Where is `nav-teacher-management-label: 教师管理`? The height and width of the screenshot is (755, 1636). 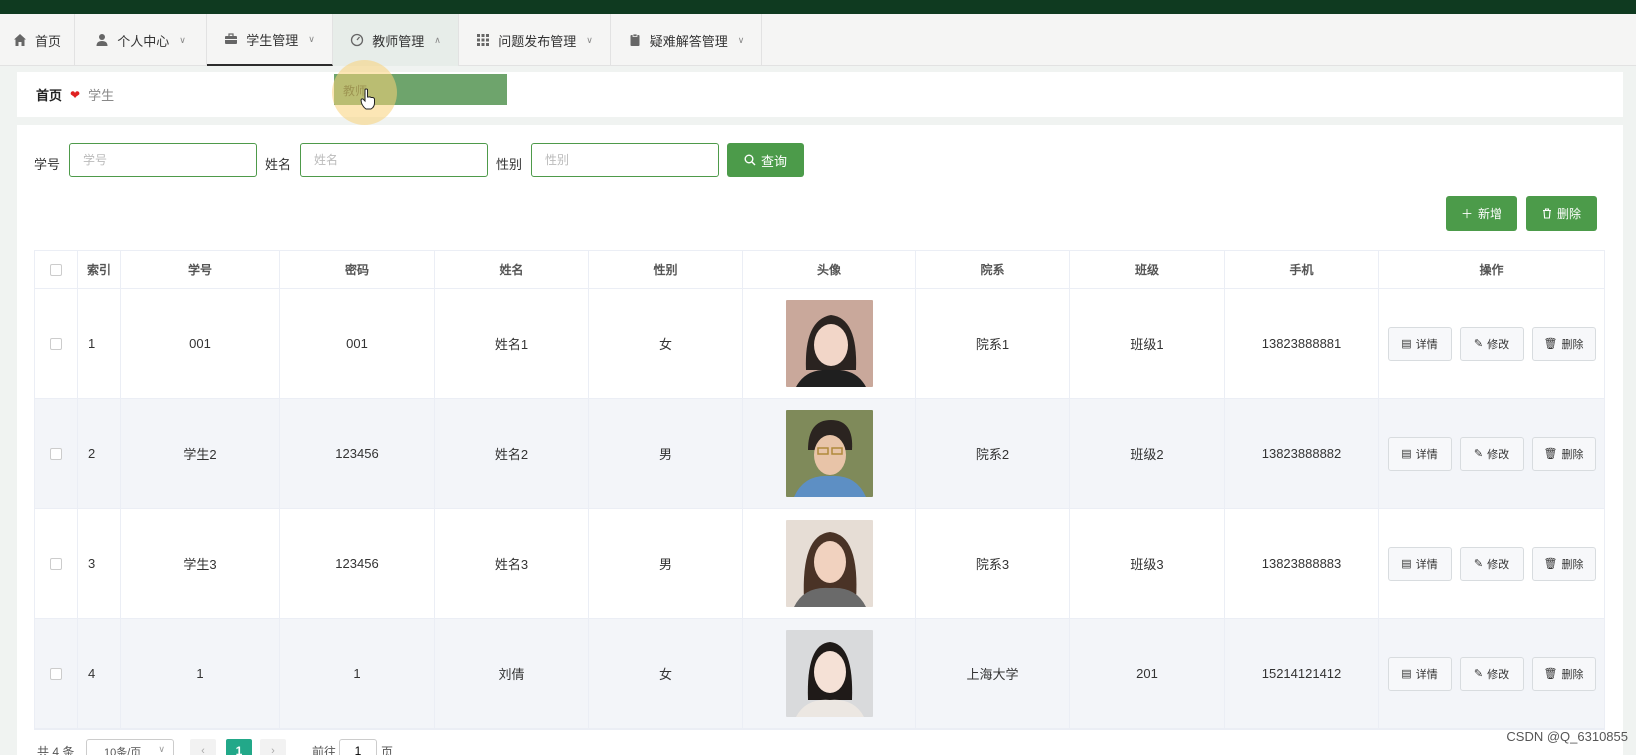
nav-teacher-management-label: 教师管理 is located at coordinates (398, 41).